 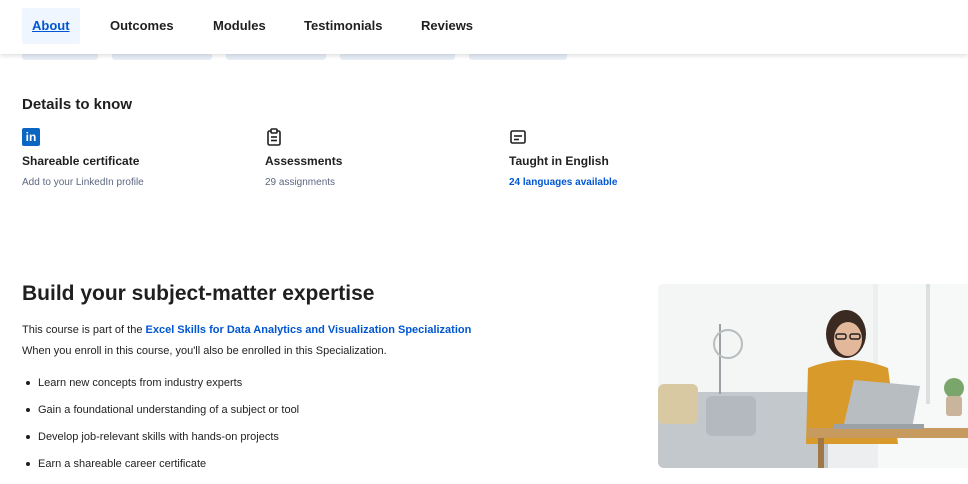 What do you see at coordinates (343, 26) in the screenshot?
I see `tab-testimonials: Testimonials` at bounding box center [343, 26].